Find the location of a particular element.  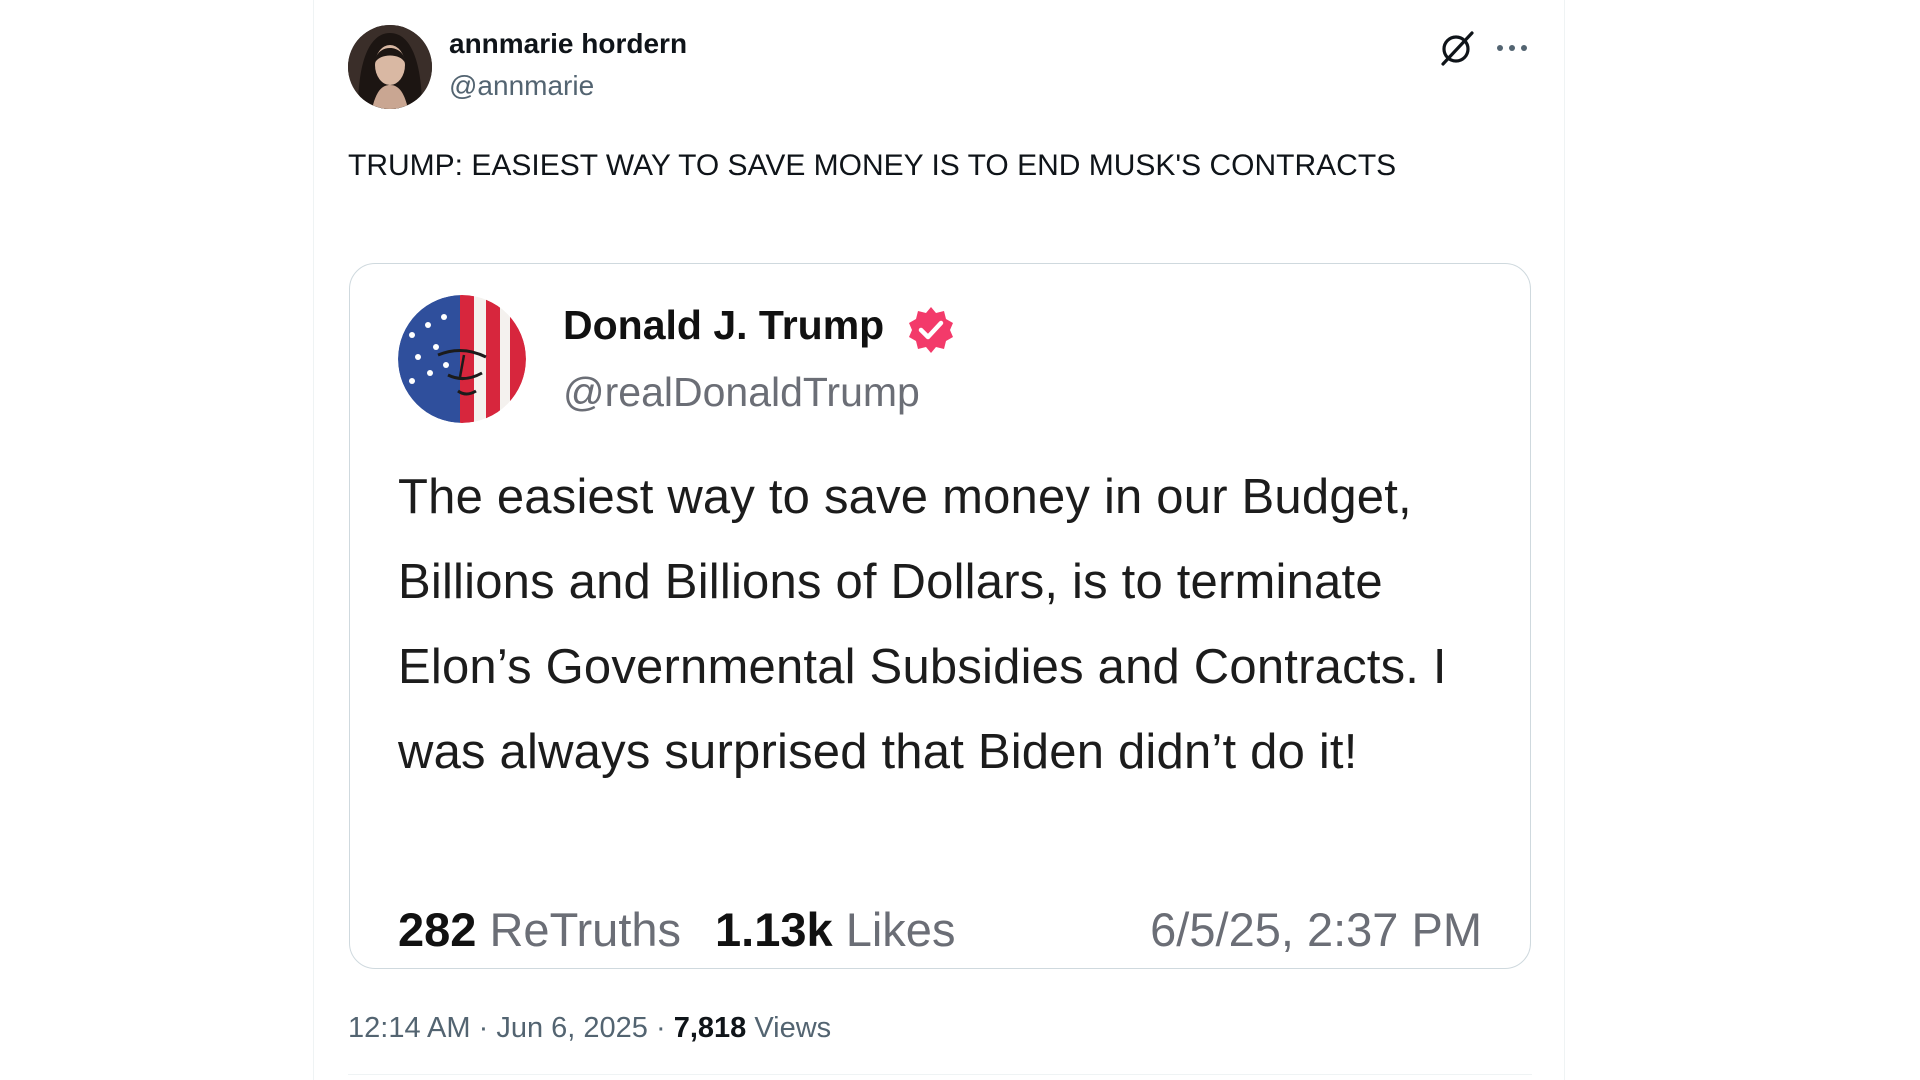

more-options-icon is located at coordinates (1512, 48).